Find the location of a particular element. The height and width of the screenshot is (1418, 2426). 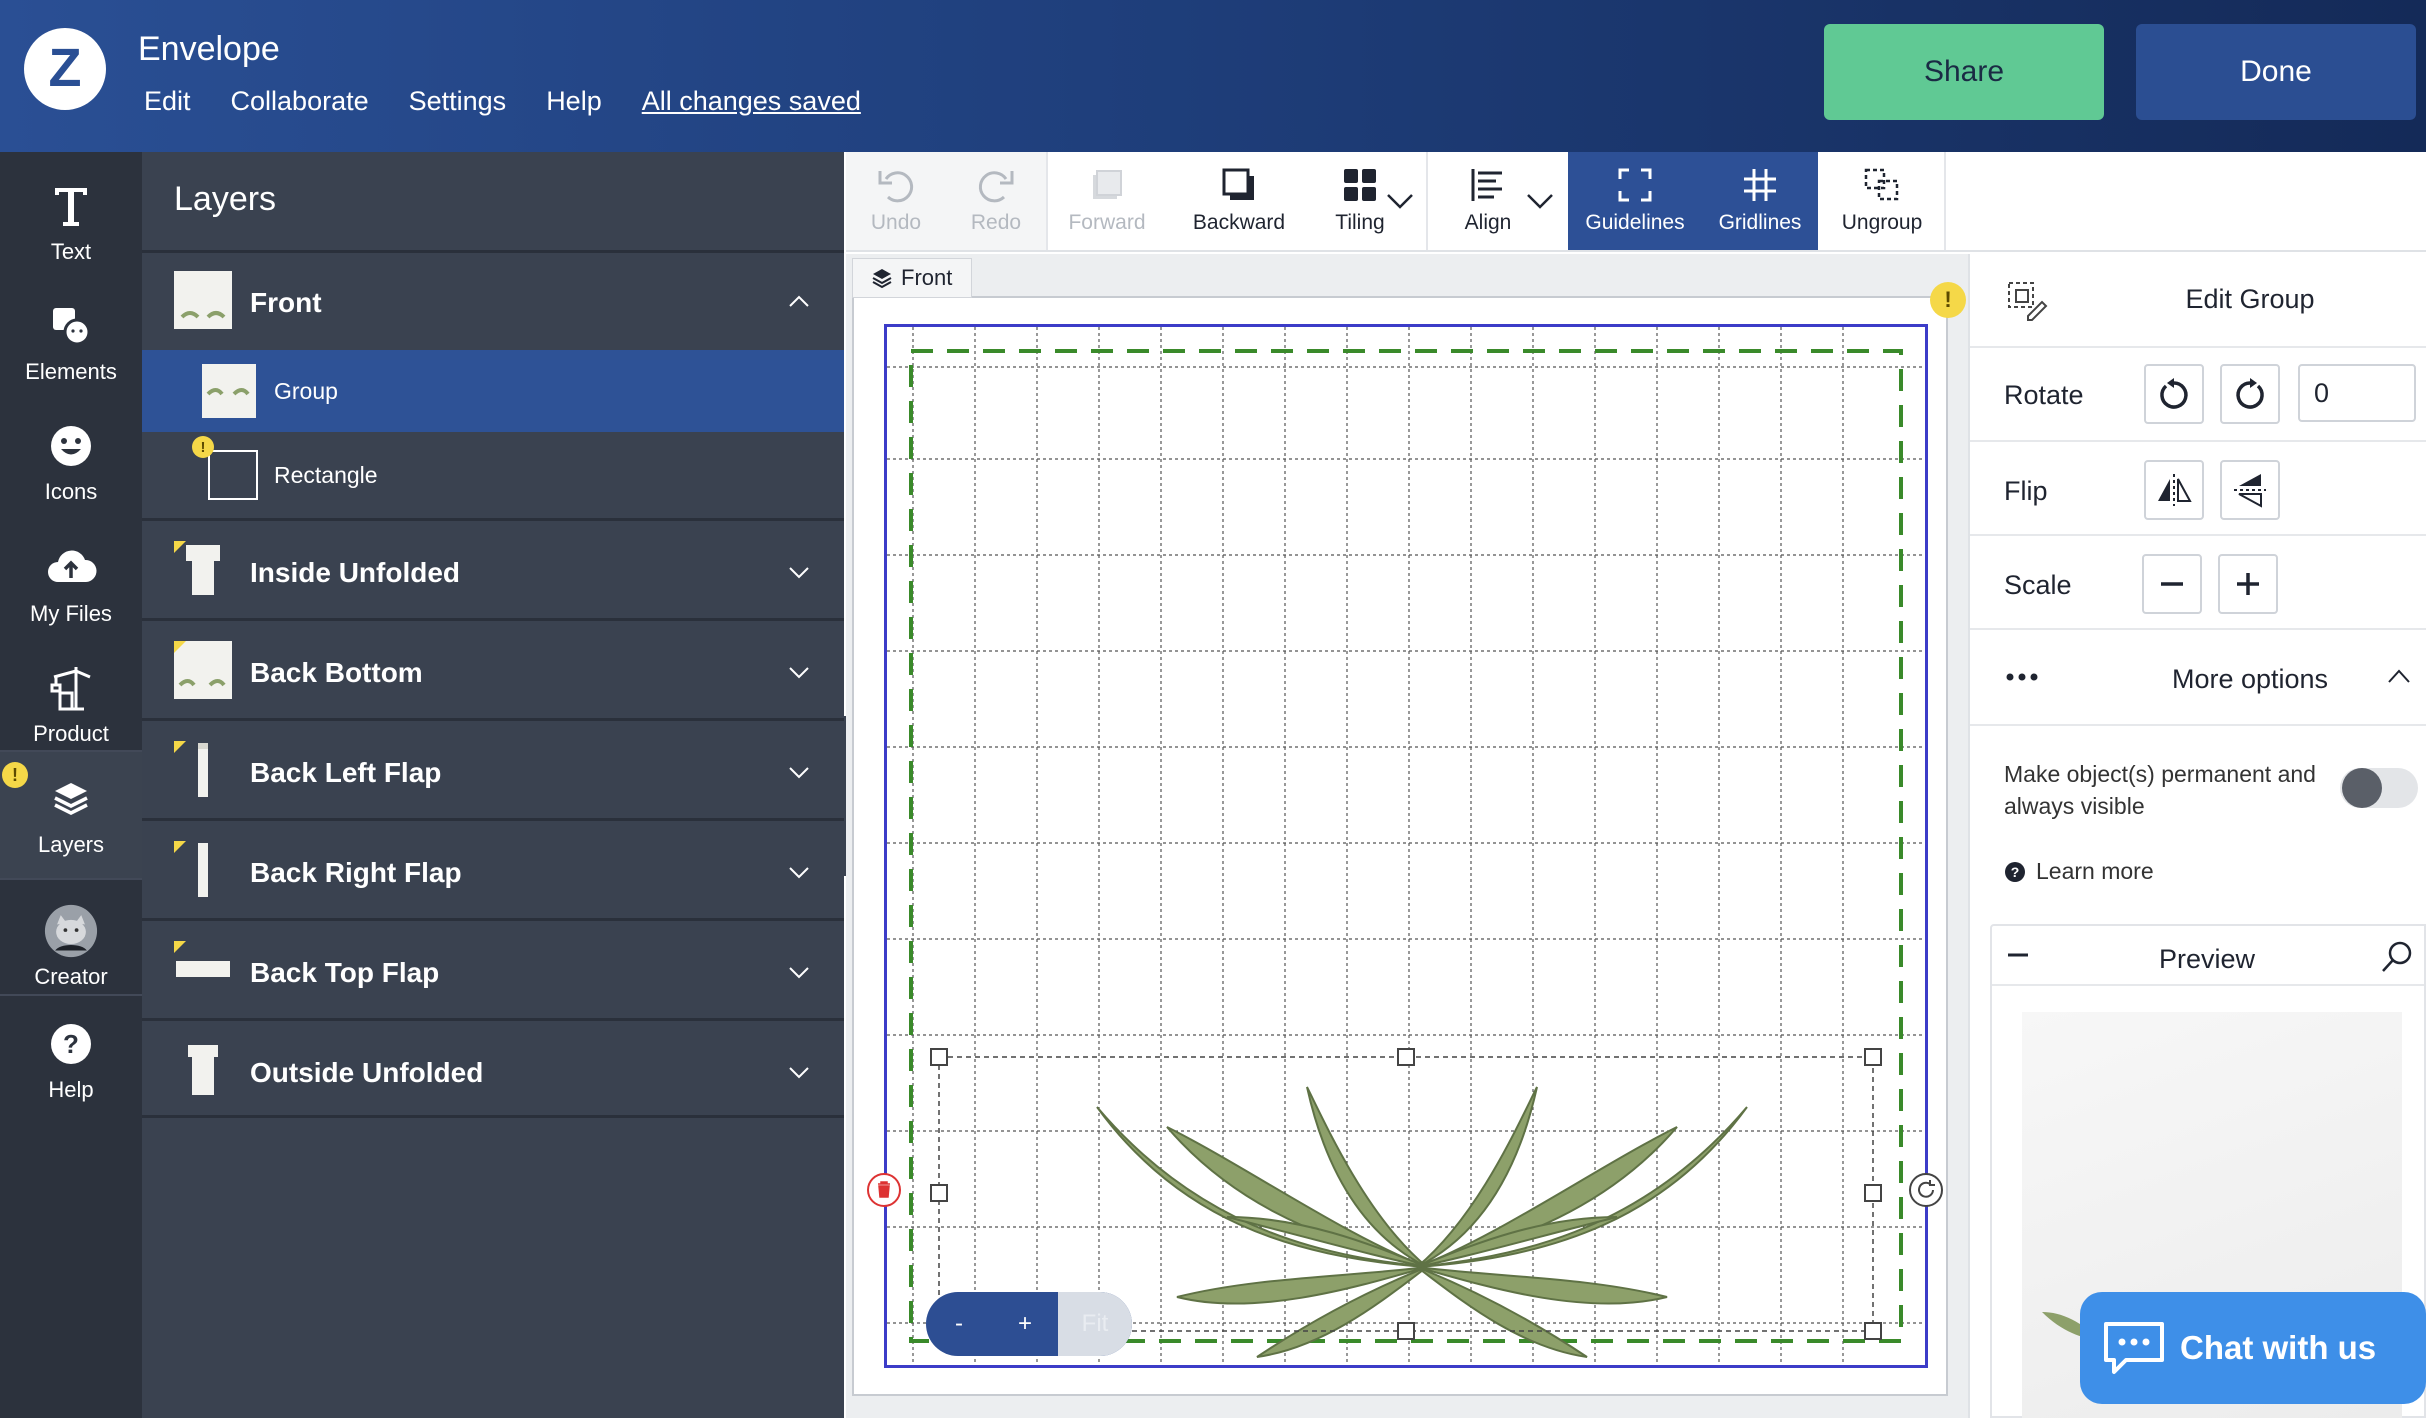

learn-more-link: ? Learn more is located at coordinates (2079, 871).